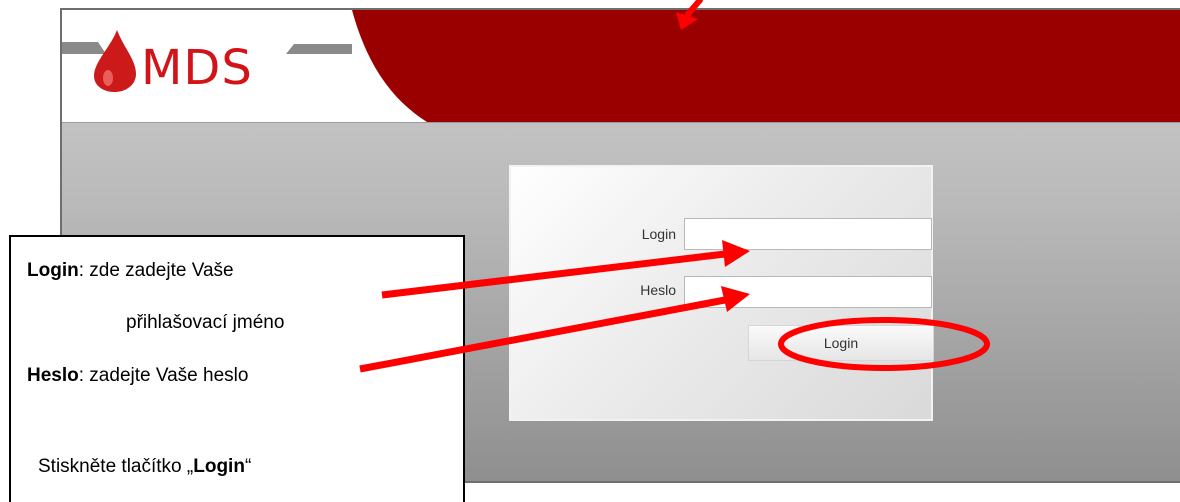  I want to click on heslo-input, so click(808, 292).